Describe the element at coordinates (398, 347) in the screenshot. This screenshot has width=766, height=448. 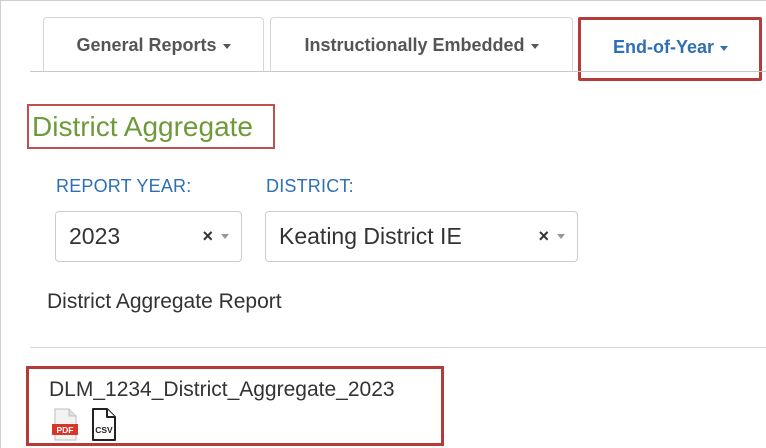
I see `section-divider` at that location.